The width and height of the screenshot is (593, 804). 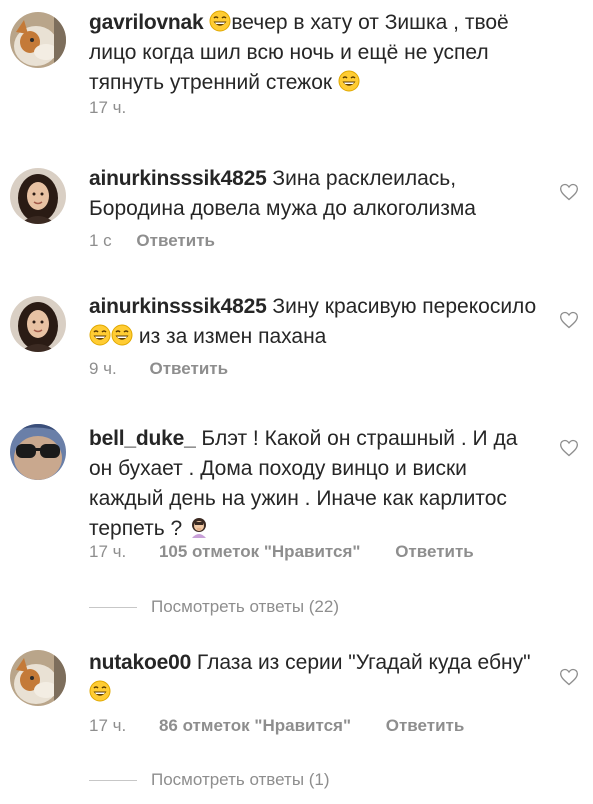 I want to click on view-replies-button: Посмотреть ответы (1), so click(x=209, y=780).